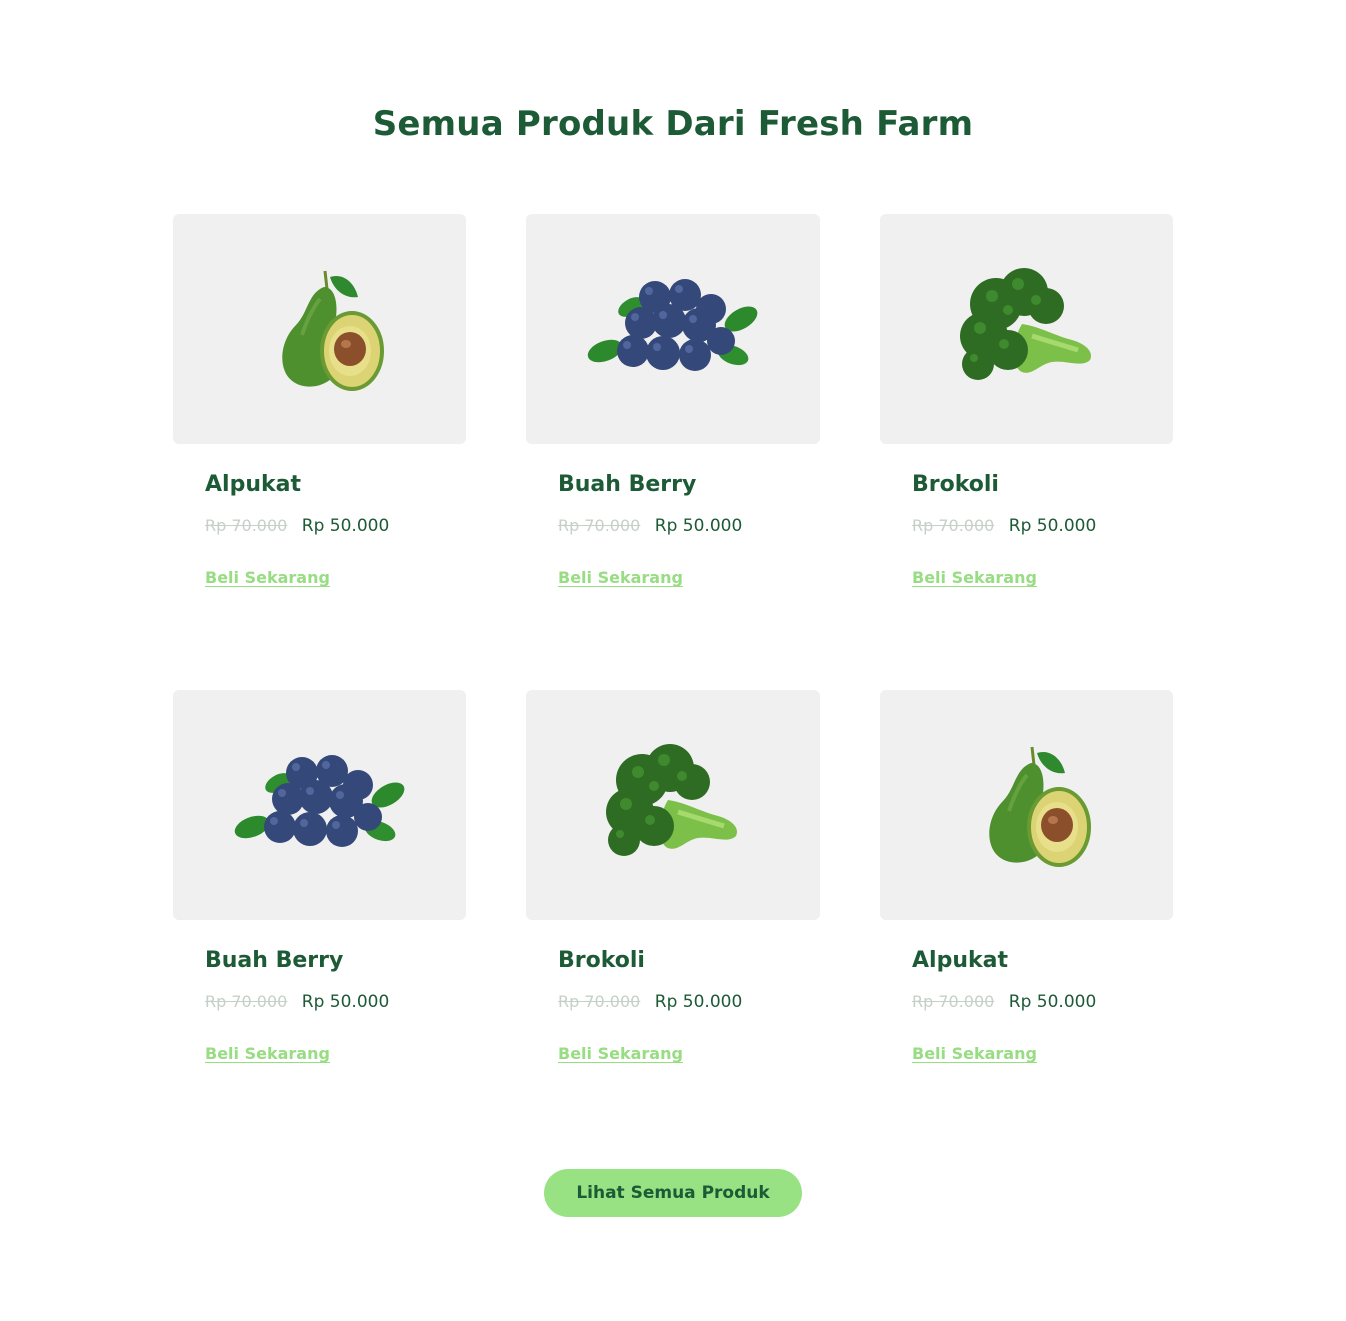 The width and height of the screenshot is (1346, 1321). I want to click on view-all-products-button: Lihat Semua Produk, so click(673, 1193).